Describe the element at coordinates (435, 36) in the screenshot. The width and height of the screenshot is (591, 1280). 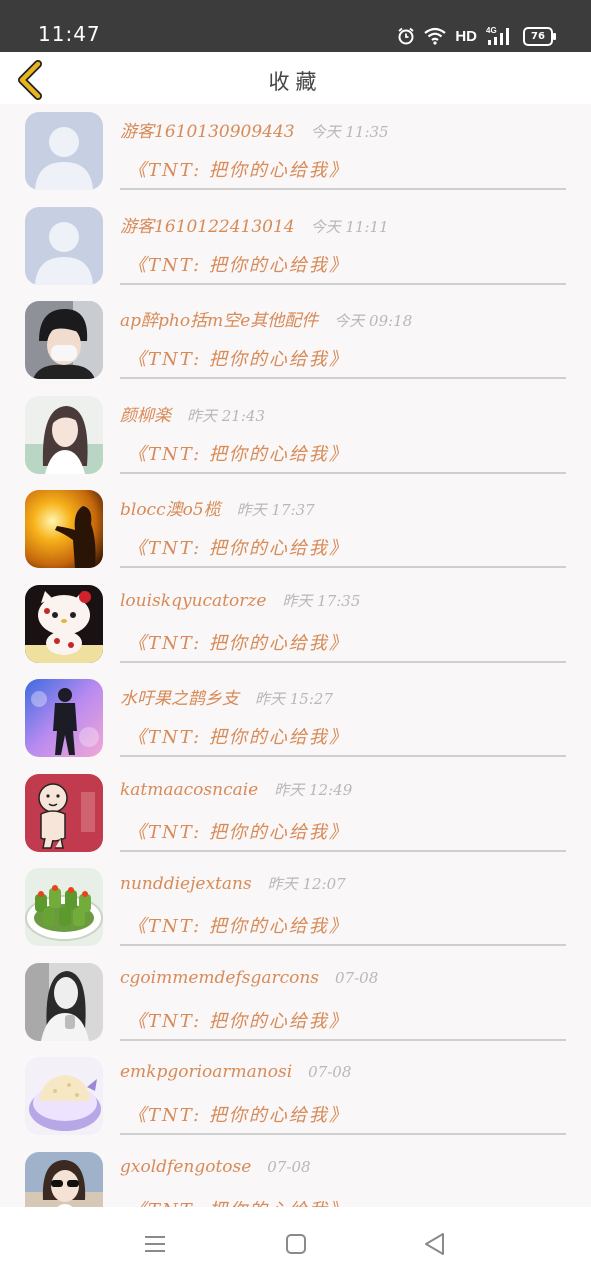
I see `wifi-icon` at that location.